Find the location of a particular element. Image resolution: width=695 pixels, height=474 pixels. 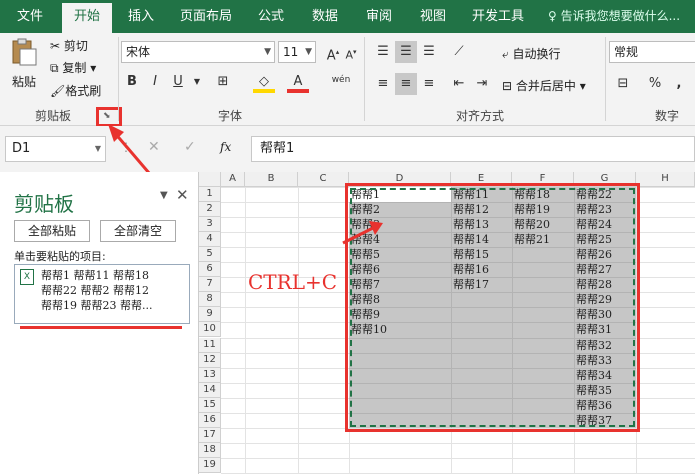

row-header: 19 is located at coordinates (210, 465).